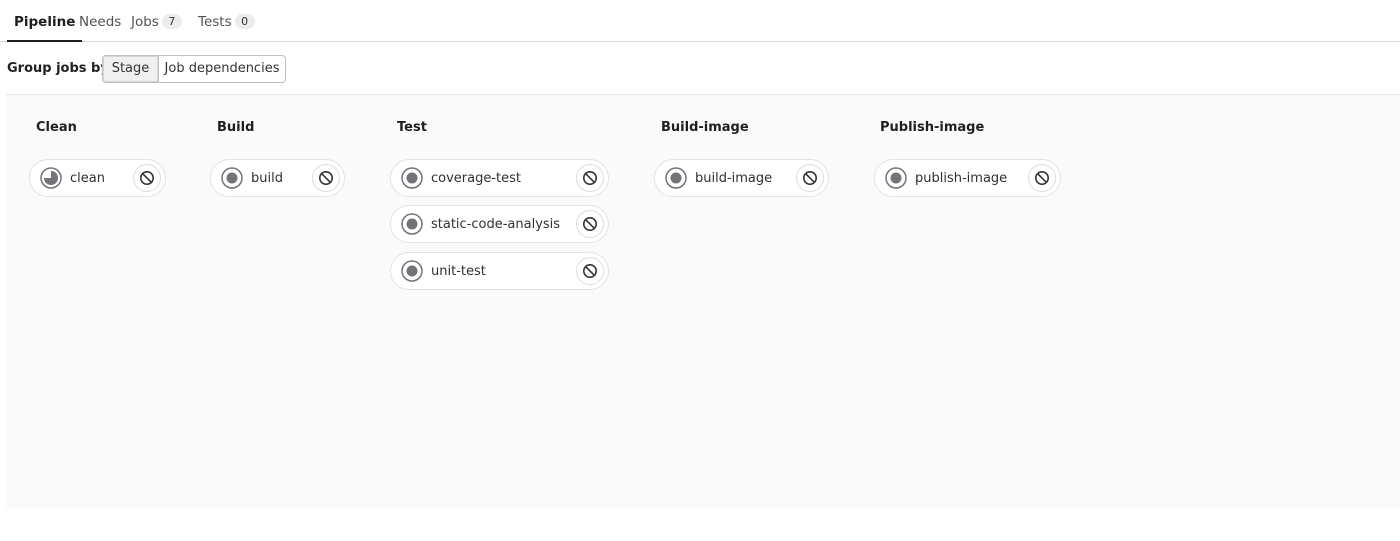  Describe the element at coordinates (244, 21) in the screenshot. I see `tests-count-badge: 0` at that location.